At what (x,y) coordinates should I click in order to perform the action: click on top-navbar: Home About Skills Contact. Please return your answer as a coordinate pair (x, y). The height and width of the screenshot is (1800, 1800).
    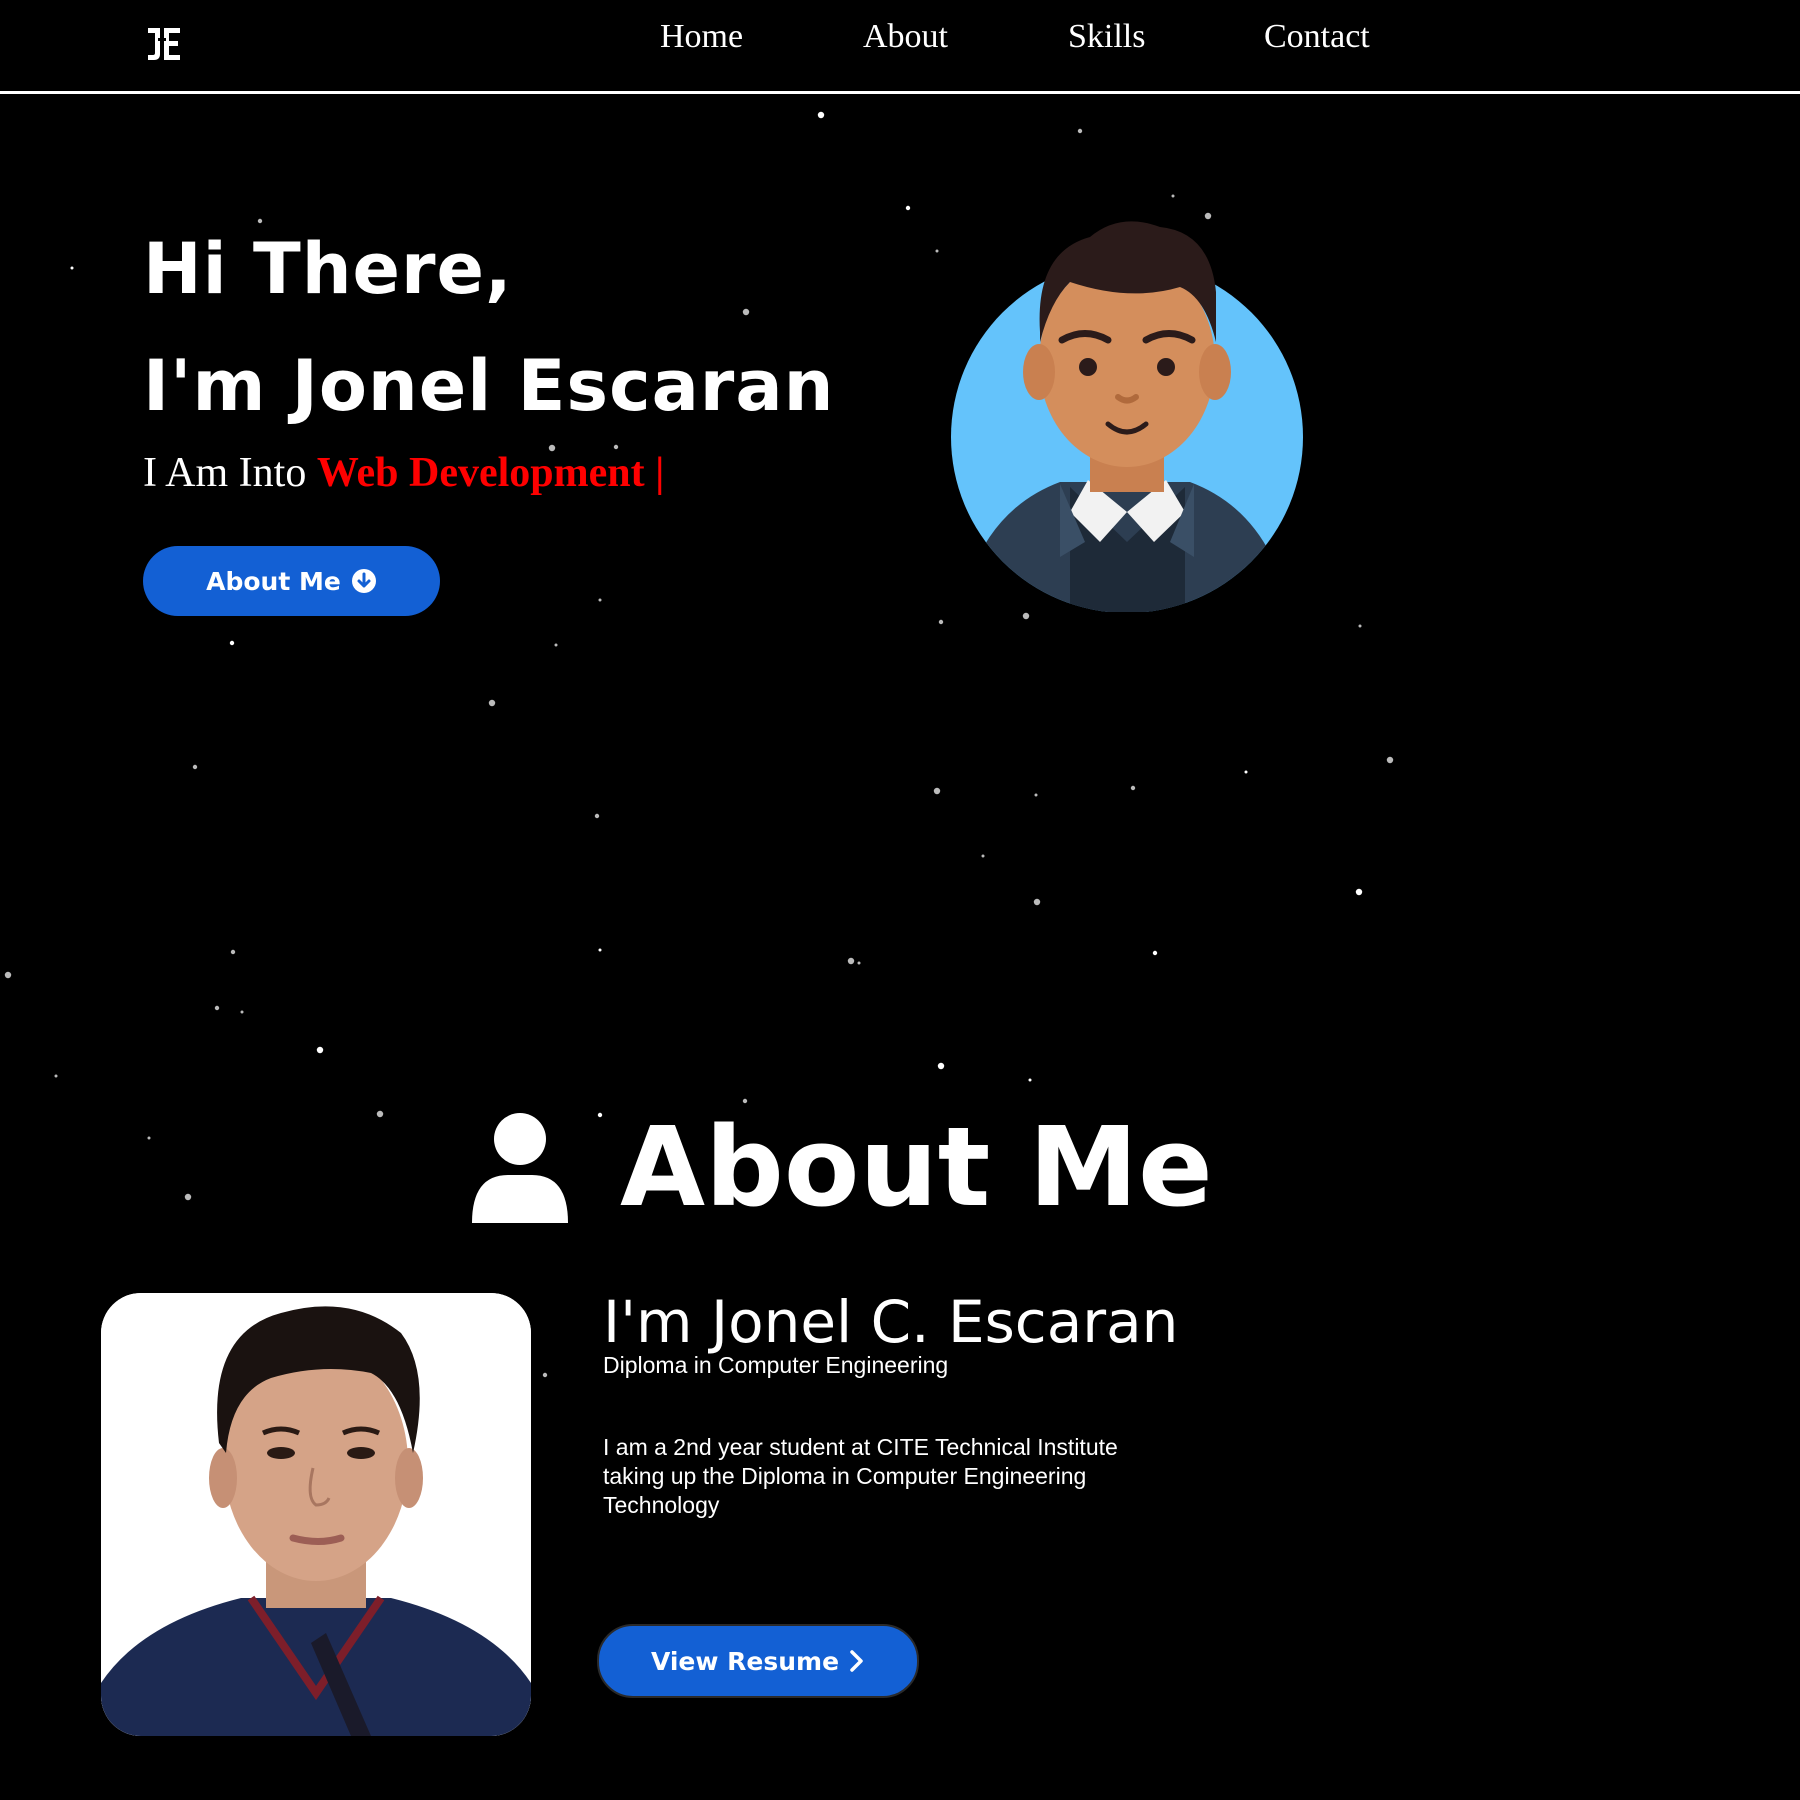
    Looking at the image, I should click on (900, 45).